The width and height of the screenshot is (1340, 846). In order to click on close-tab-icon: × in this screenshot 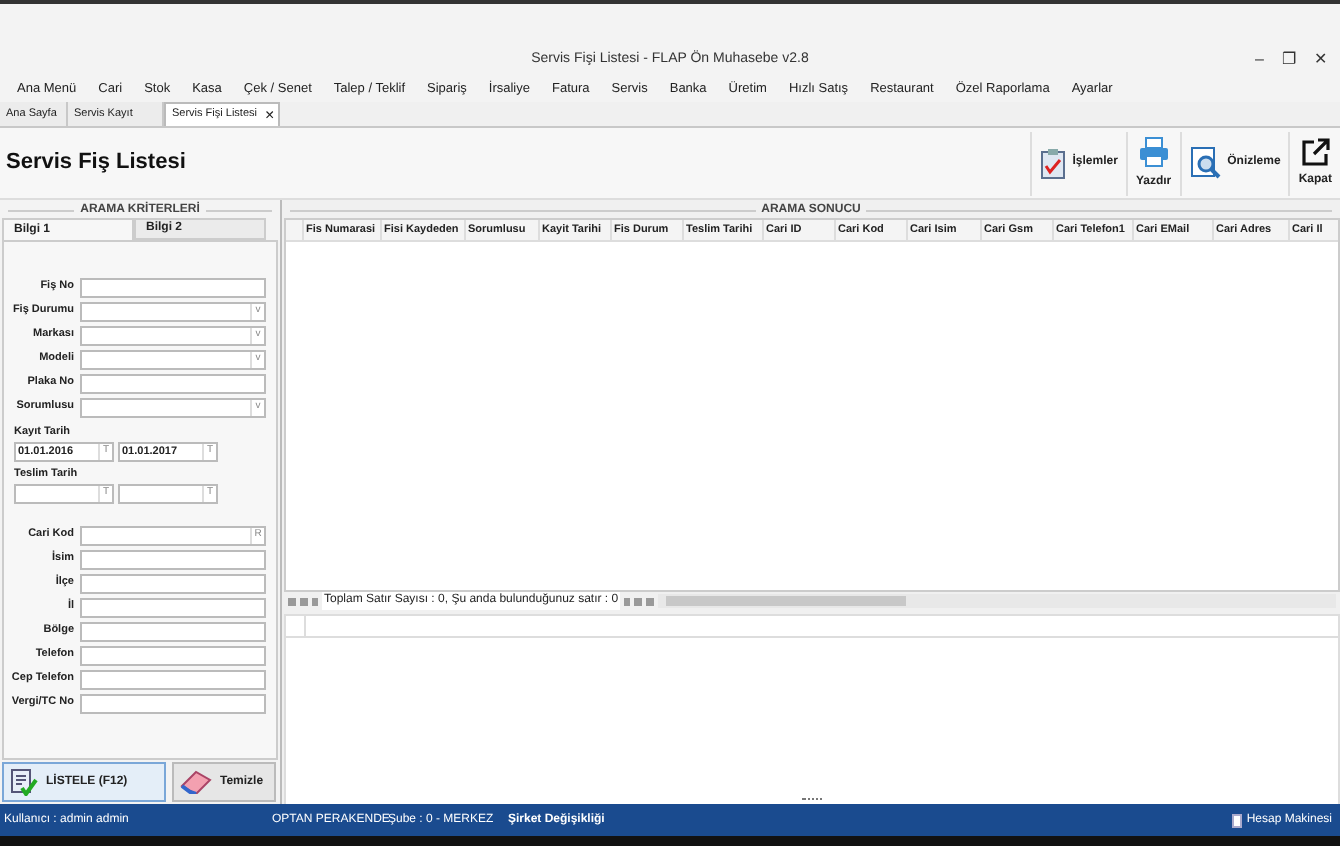, I will do `click(269, 115)`.